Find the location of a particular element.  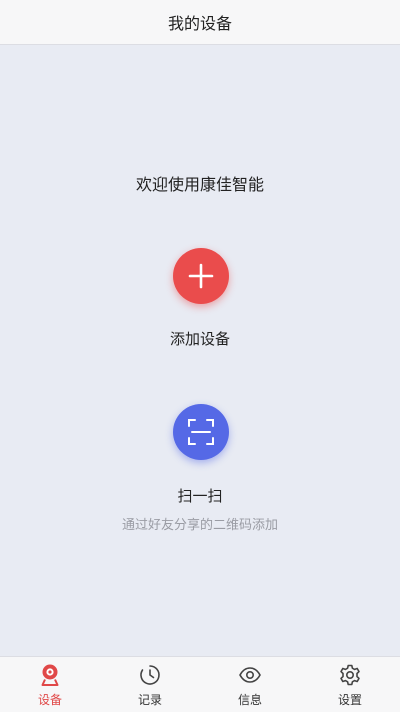

tab-messages: 信息 is located at coordinates (250, 684).